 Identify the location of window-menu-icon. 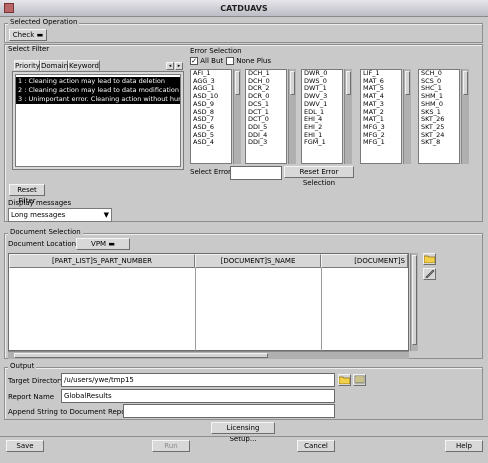
(9, 8).